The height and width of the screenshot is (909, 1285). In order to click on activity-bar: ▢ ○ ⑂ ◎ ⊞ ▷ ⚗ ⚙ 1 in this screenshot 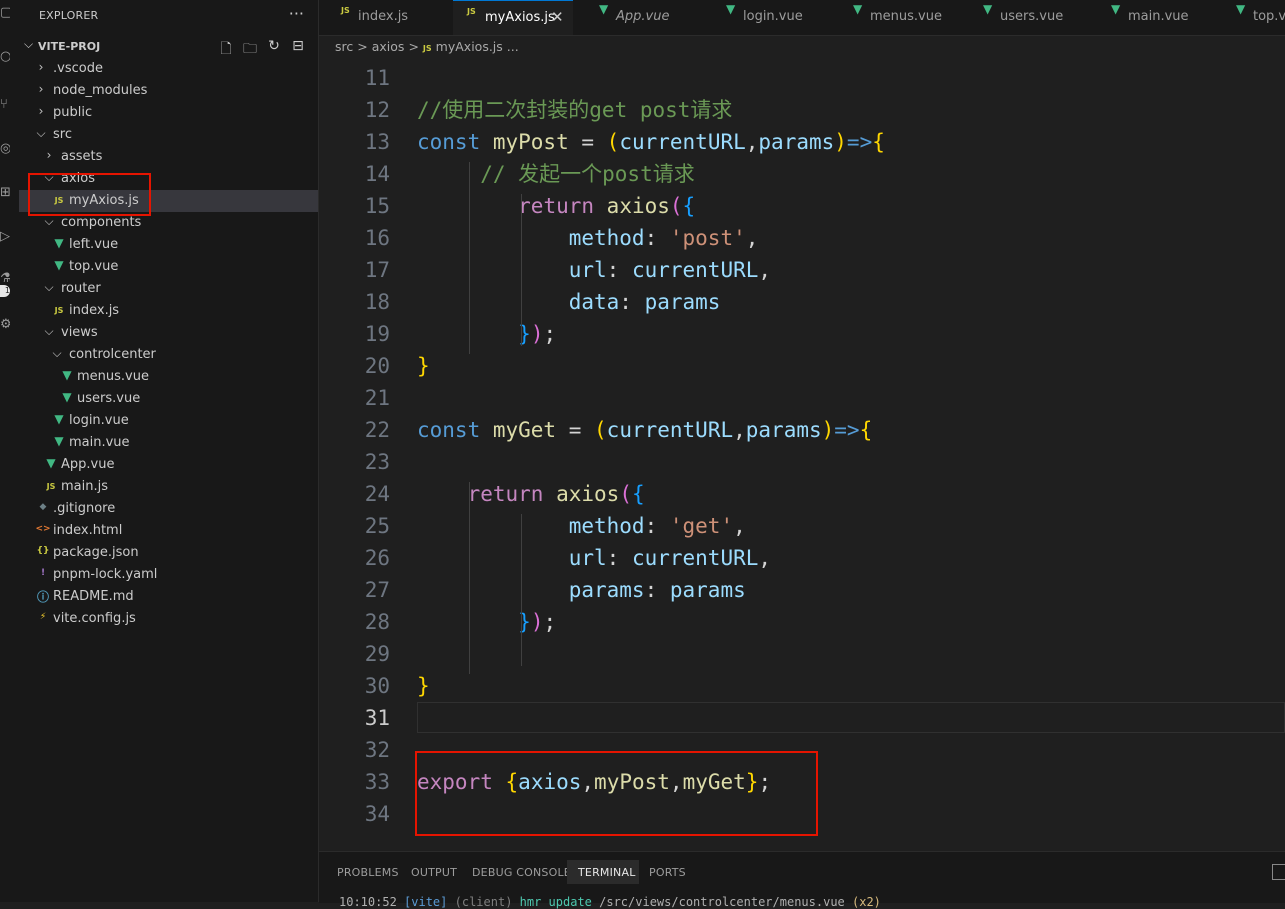, I will do `click(10, 451)`.